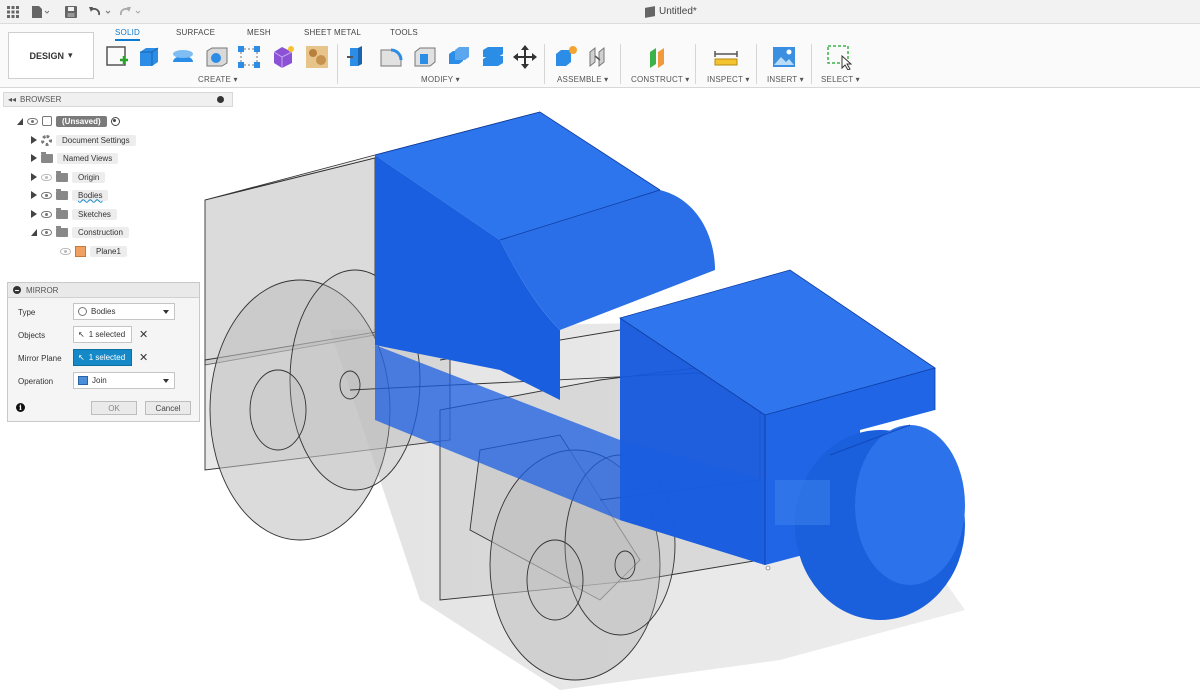 The height and width of the screenshot is (697, 1200). Describe the element at coordinates (114, 408) in the screenshot. I see `ok-button: OK` at that location.